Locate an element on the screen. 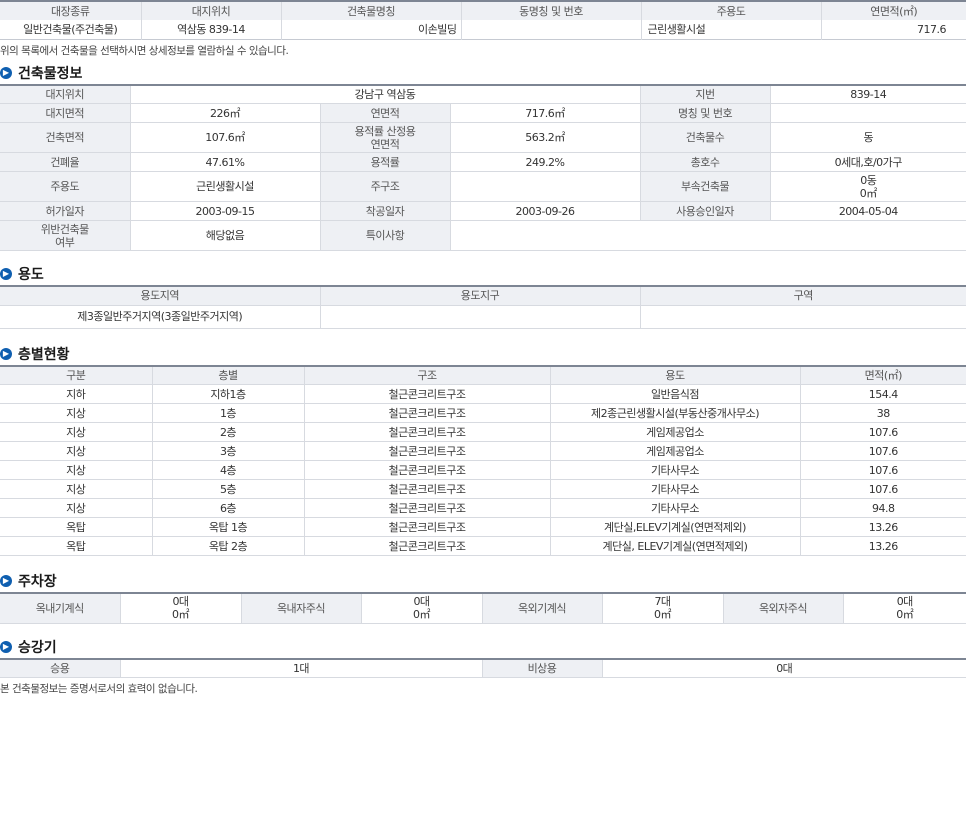  parking-count: 7대 is located at coordinates (662, 602).